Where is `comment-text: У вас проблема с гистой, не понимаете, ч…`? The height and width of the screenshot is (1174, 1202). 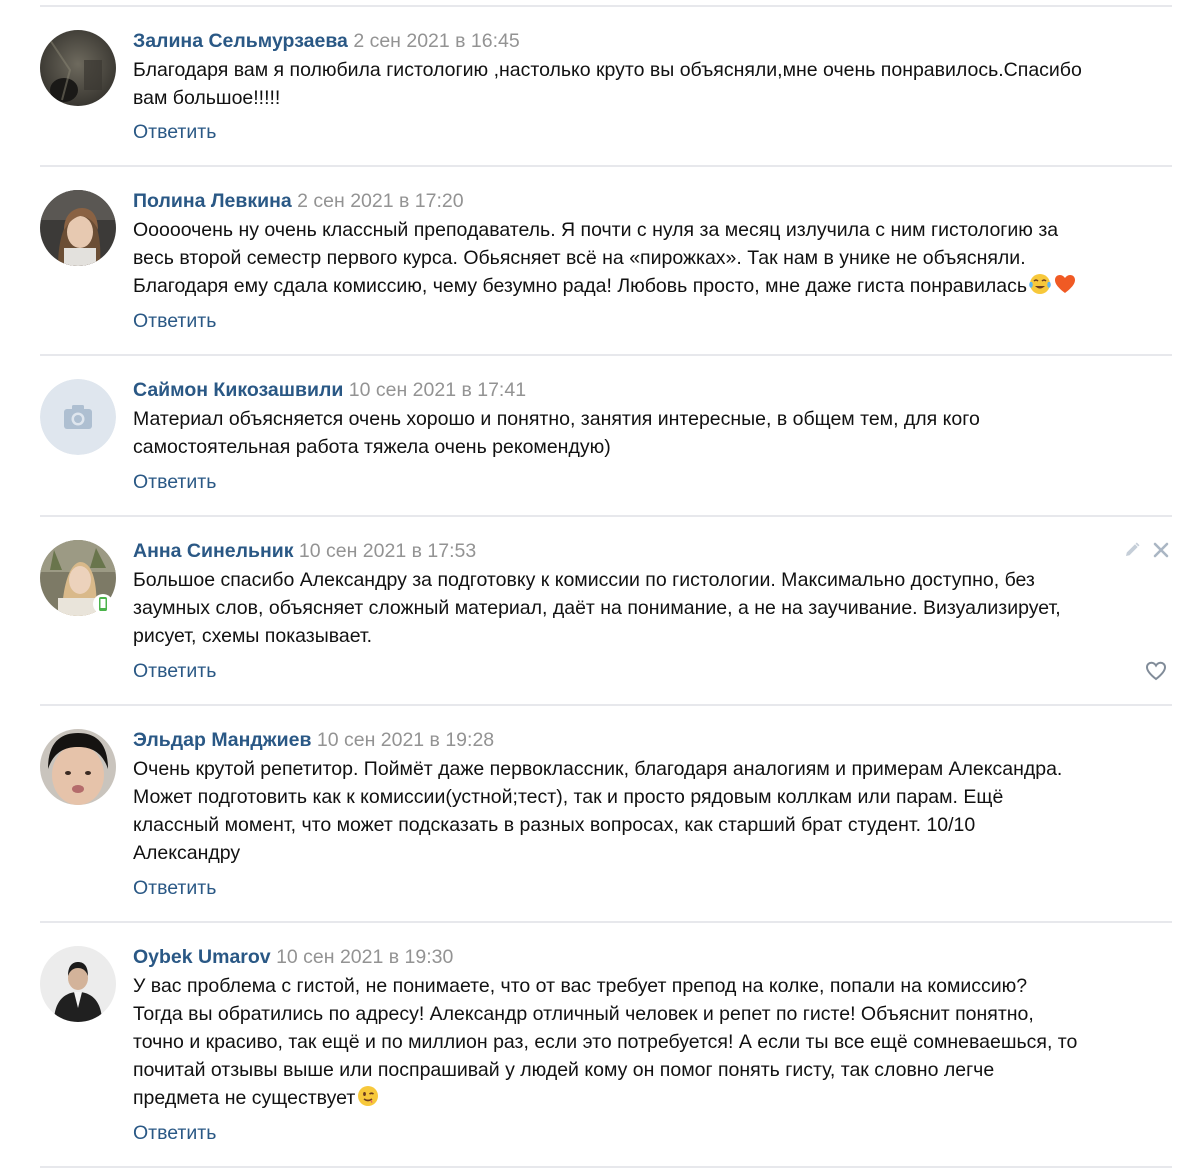 comment-text: У вас проблема с гистой, не понимаете, ч… is located at coordinates (653, 1044).